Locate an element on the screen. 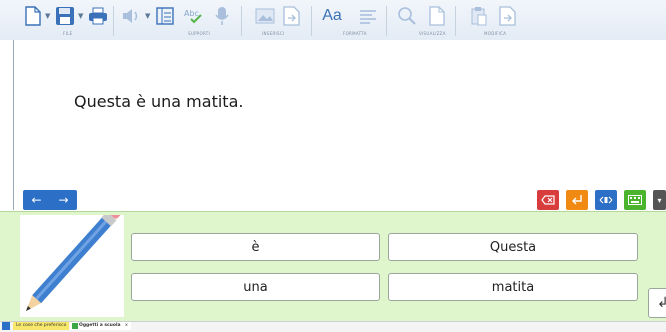  paste-icon is located at coordinates (479, 16).